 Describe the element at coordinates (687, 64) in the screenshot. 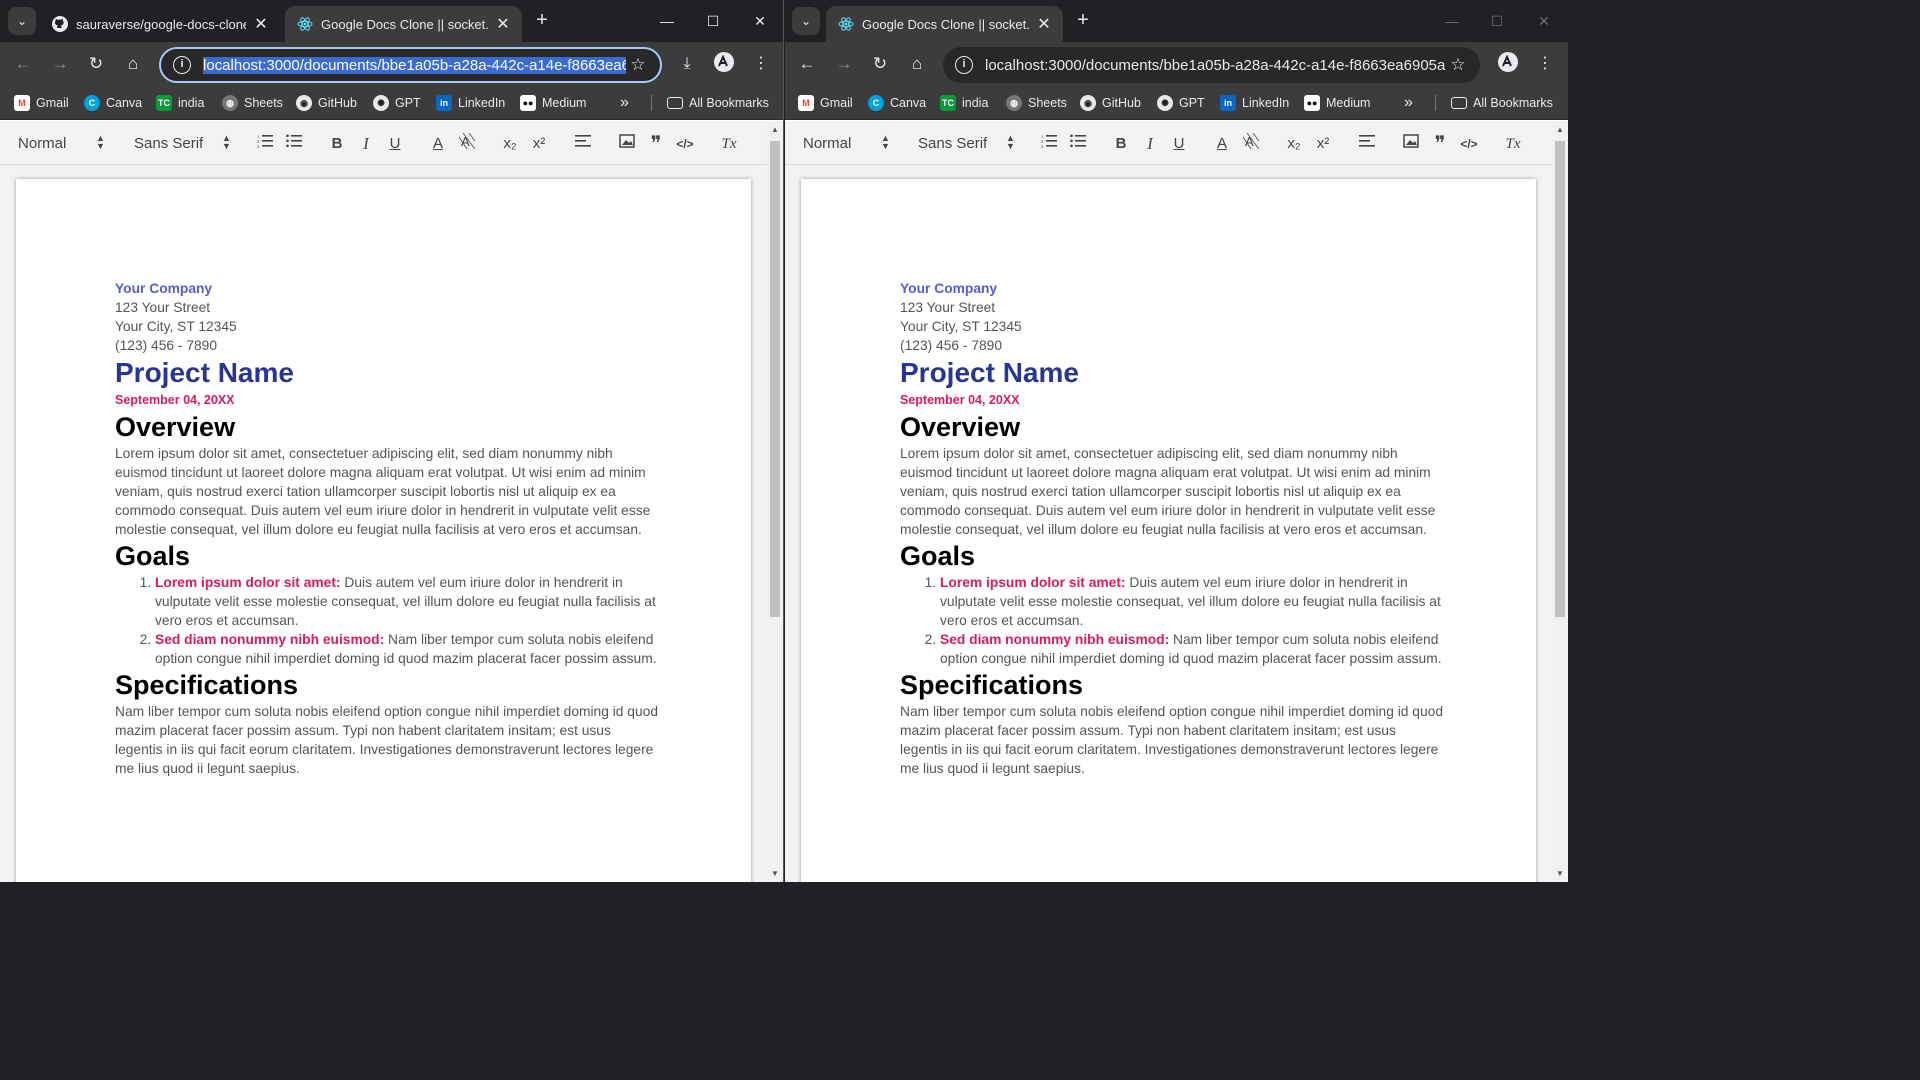

I see `download-icon: ⤓` at that location.